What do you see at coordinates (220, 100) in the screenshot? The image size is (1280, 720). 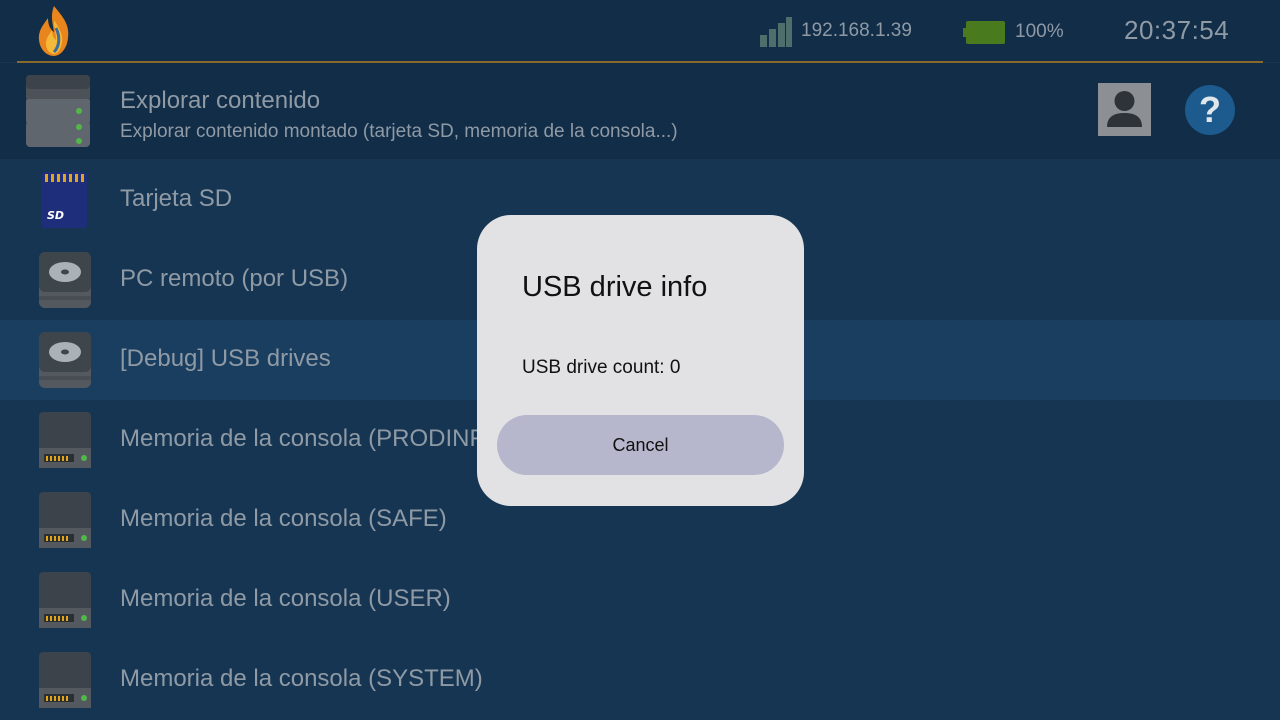 I see `page-title: Explorar contenido` at bounding box center [220, 100].